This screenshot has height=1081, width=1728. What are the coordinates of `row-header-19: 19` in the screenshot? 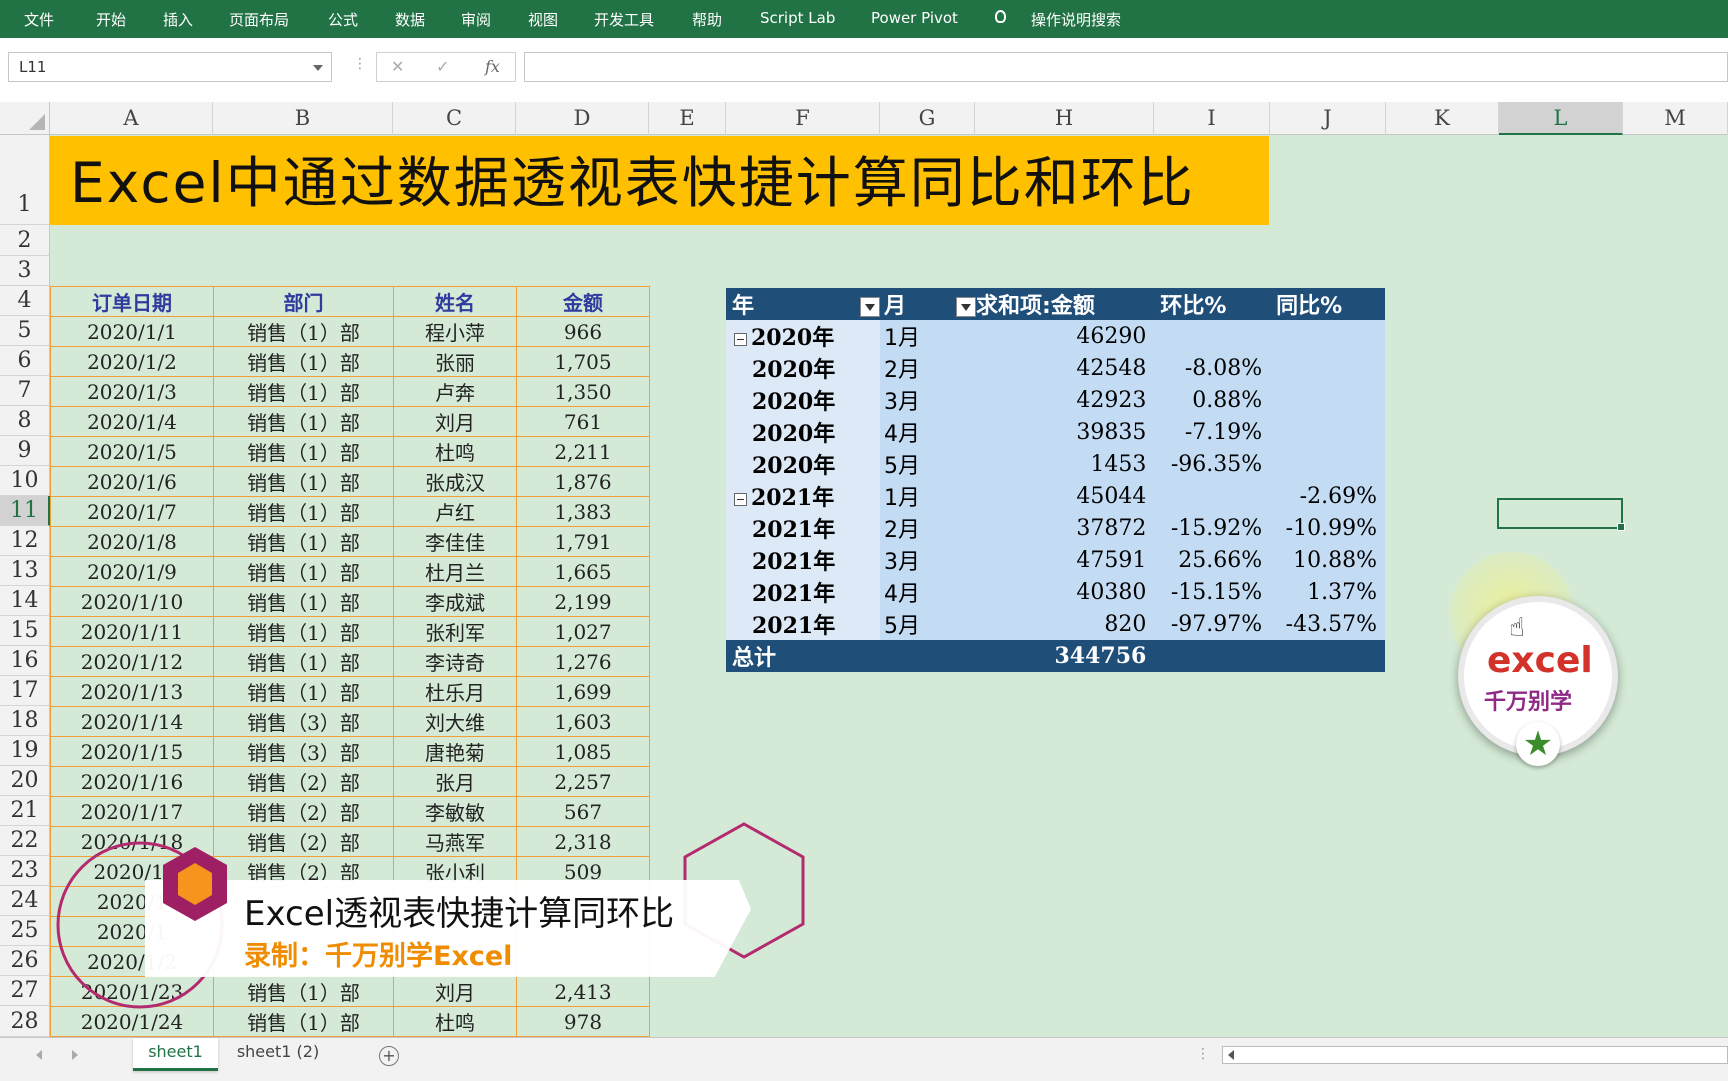 It's located at (25, 751).